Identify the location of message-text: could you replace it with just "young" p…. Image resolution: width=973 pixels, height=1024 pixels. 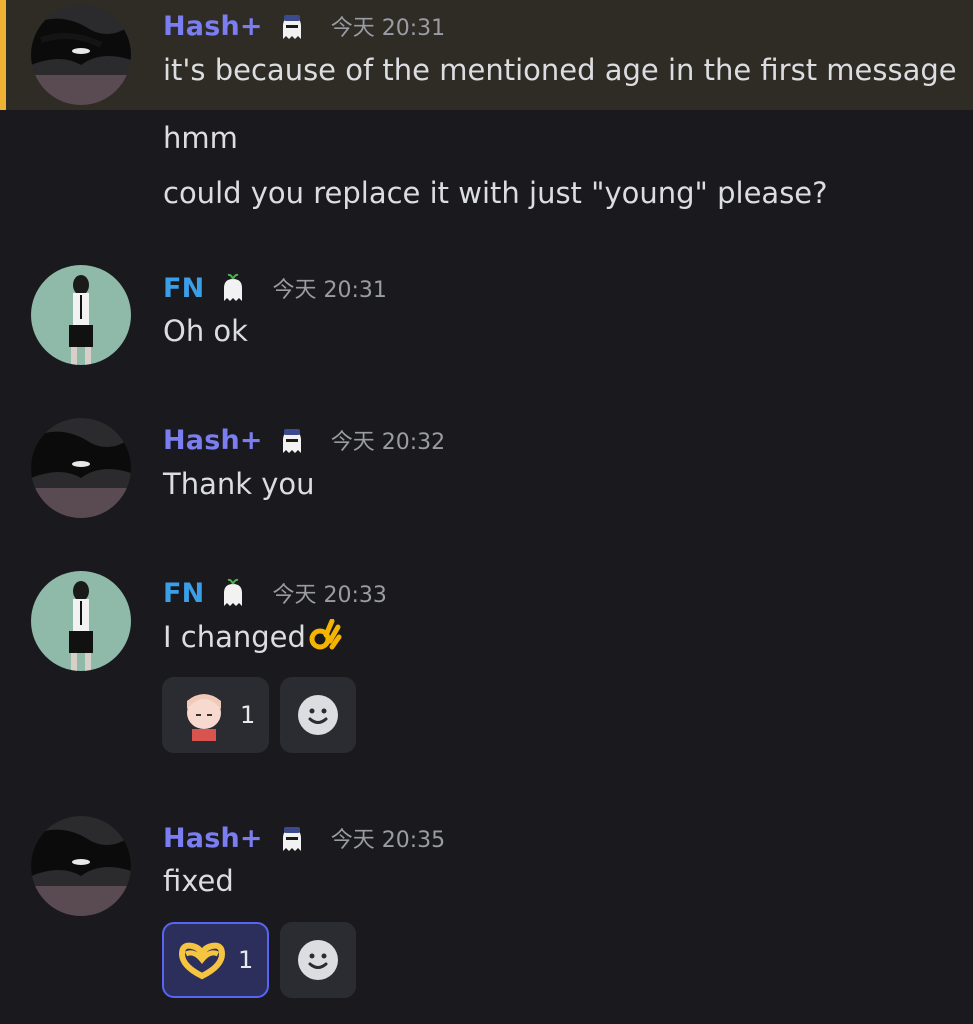
(495, 193).